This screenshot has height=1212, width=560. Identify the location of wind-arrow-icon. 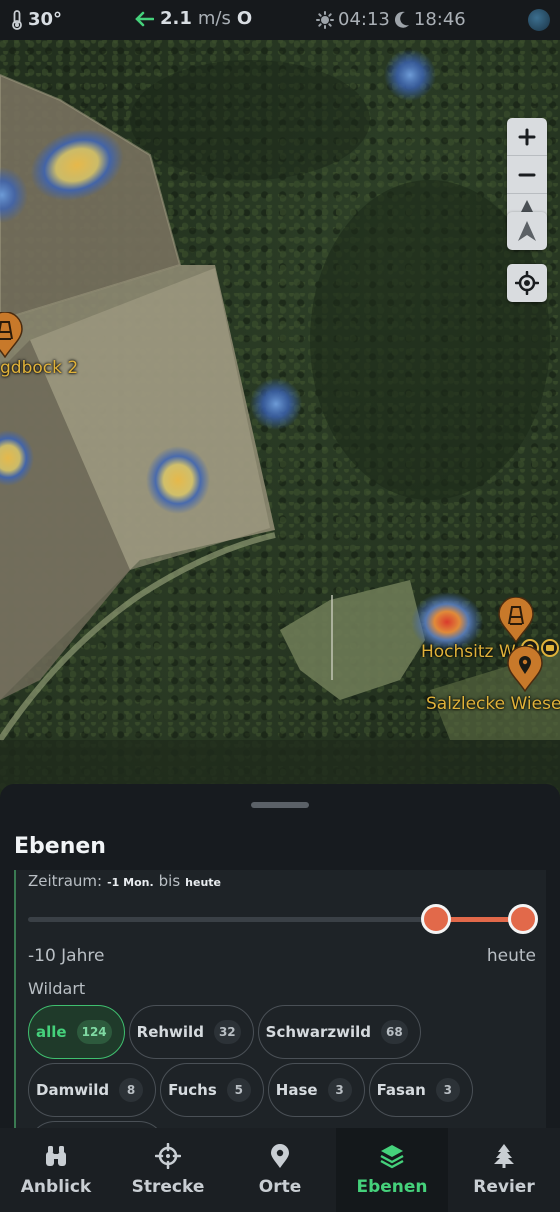
(144, 18).